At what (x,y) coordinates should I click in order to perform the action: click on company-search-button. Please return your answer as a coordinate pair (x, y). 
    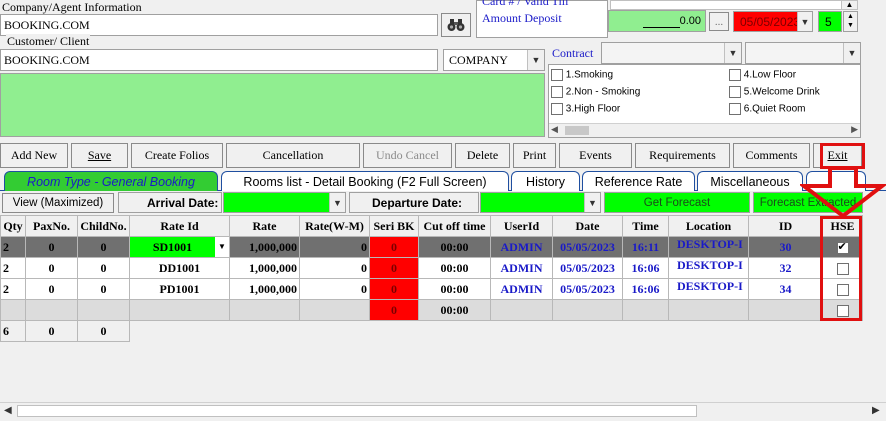
    Looking at the image, I should click on (456, 25).